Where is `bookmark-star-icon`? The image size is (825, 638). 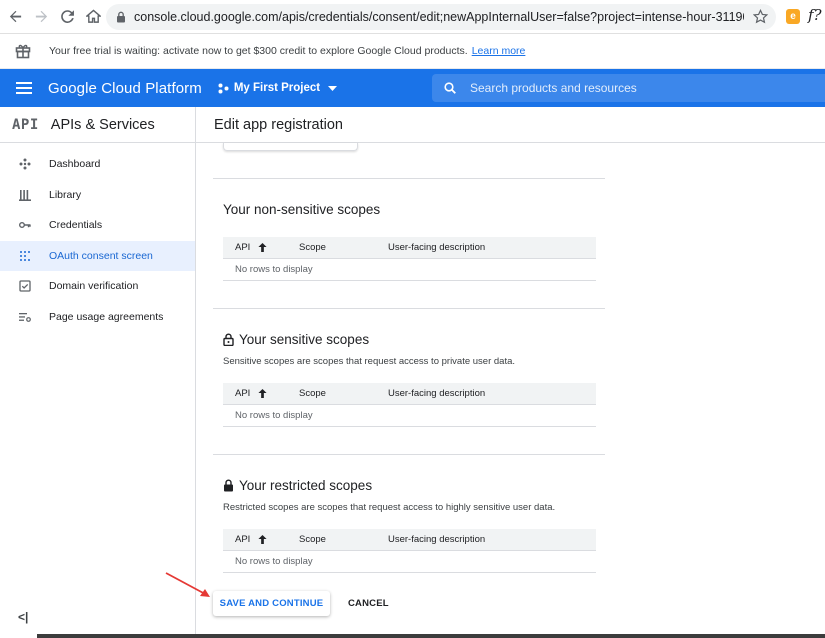 bookmark-star-icon is located at coordinates (760, 18).